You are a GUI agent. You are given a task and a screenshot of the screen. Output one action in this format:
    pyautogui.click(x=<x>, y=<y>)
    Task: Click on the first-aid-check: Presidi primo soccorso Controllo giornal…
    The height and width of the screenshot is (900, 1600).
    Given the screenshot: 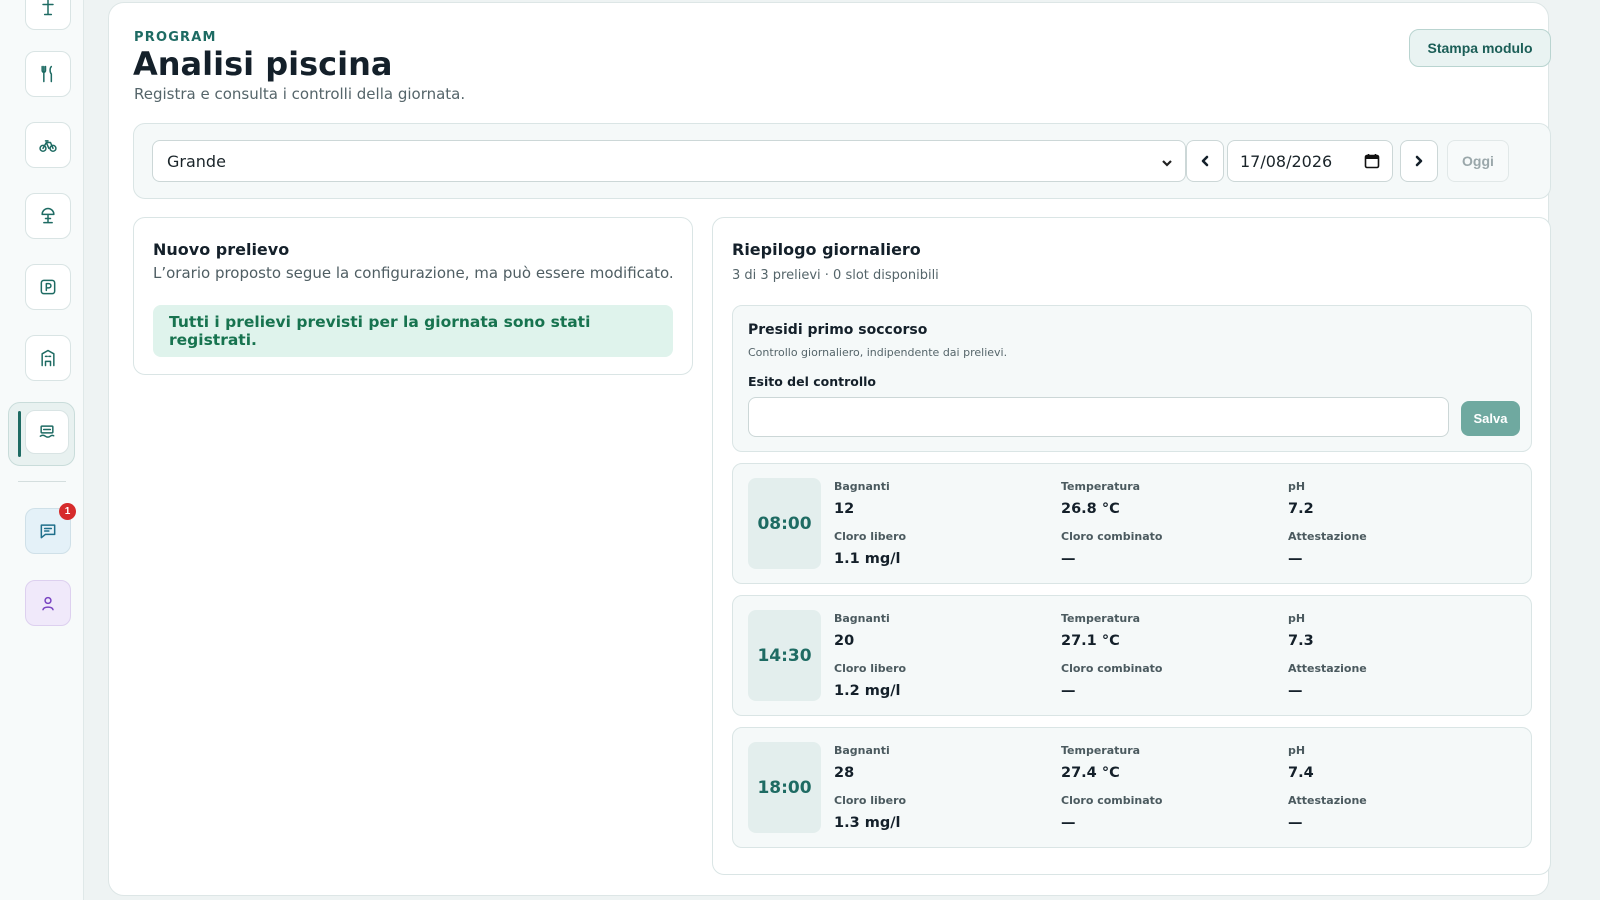 What is the action you would take?
    pyautogui.click(x=1132, y=378)
    